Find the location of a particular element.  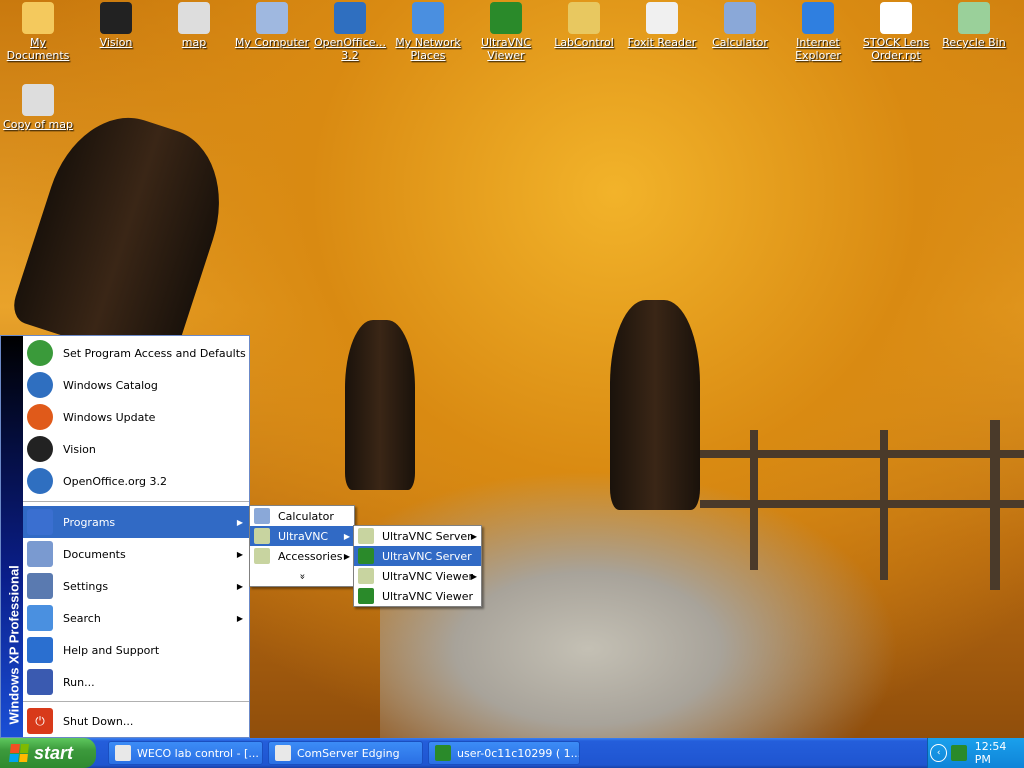

foxit-reader-icon is located at coordinates (662, 18).